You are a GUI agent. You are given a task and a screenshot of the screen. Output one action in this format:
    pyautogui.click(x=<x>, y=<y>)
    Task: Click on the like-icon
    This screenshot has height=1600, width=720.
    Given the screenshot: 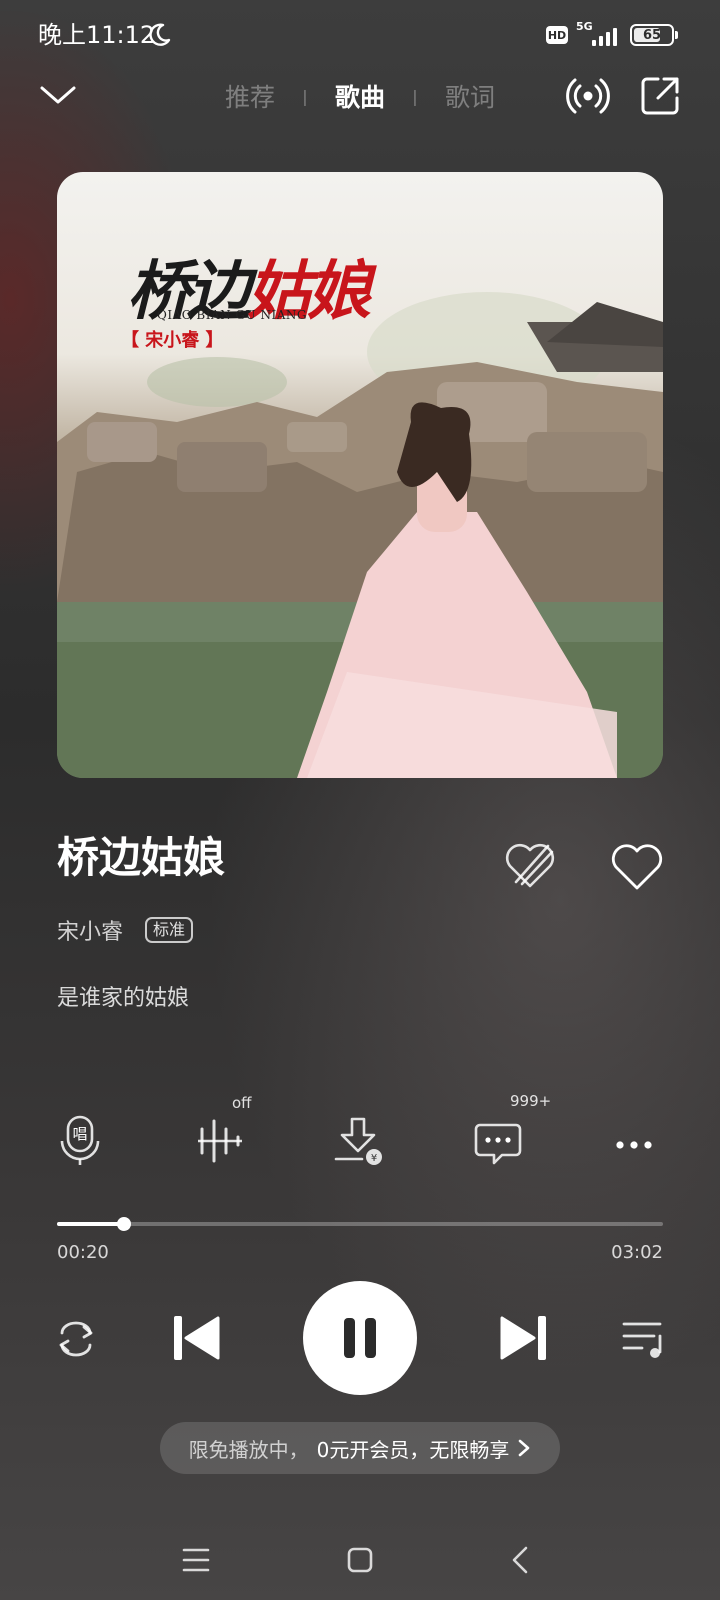 What is the action you would take?
    pyautogui.click(x=637, y=867)
    